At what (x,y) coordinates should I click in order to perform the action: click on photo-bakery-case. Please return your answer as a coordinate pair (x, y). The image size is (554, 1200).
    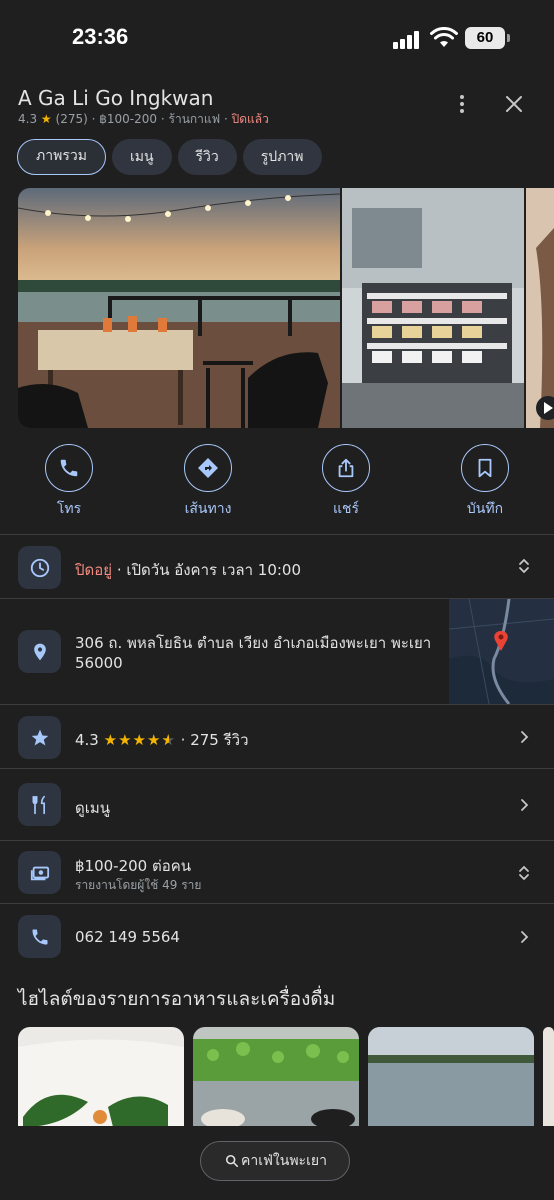
    Looking at the image, I should click on (433, 308).